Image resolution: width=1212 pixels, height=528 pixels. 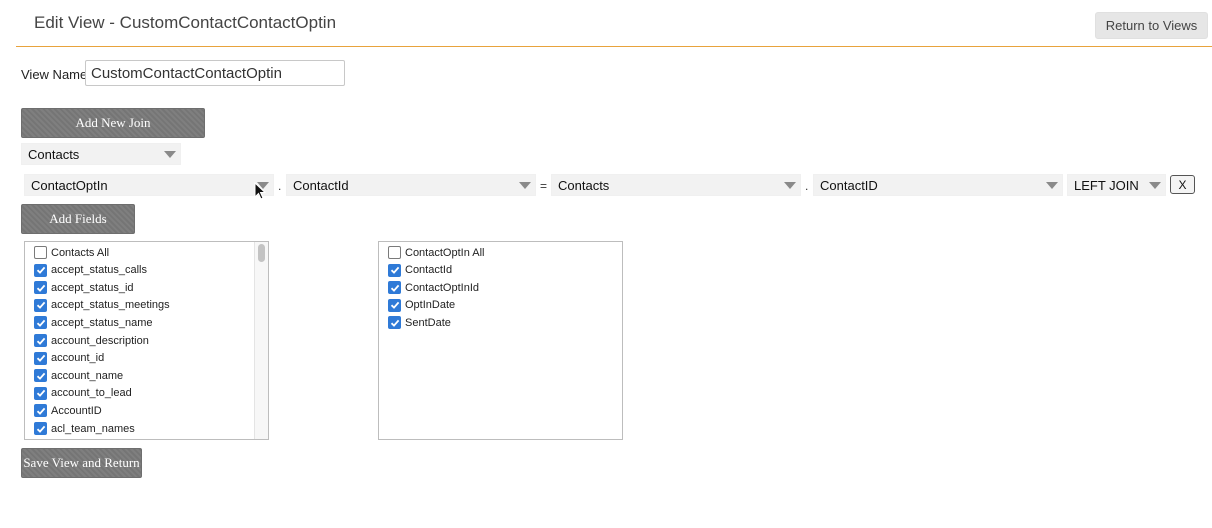 What do you see at coordinates (1106, 185) in the screenshot?
I see `join-type-value: LEFT JOIN` at bounding box center [1106, 185].